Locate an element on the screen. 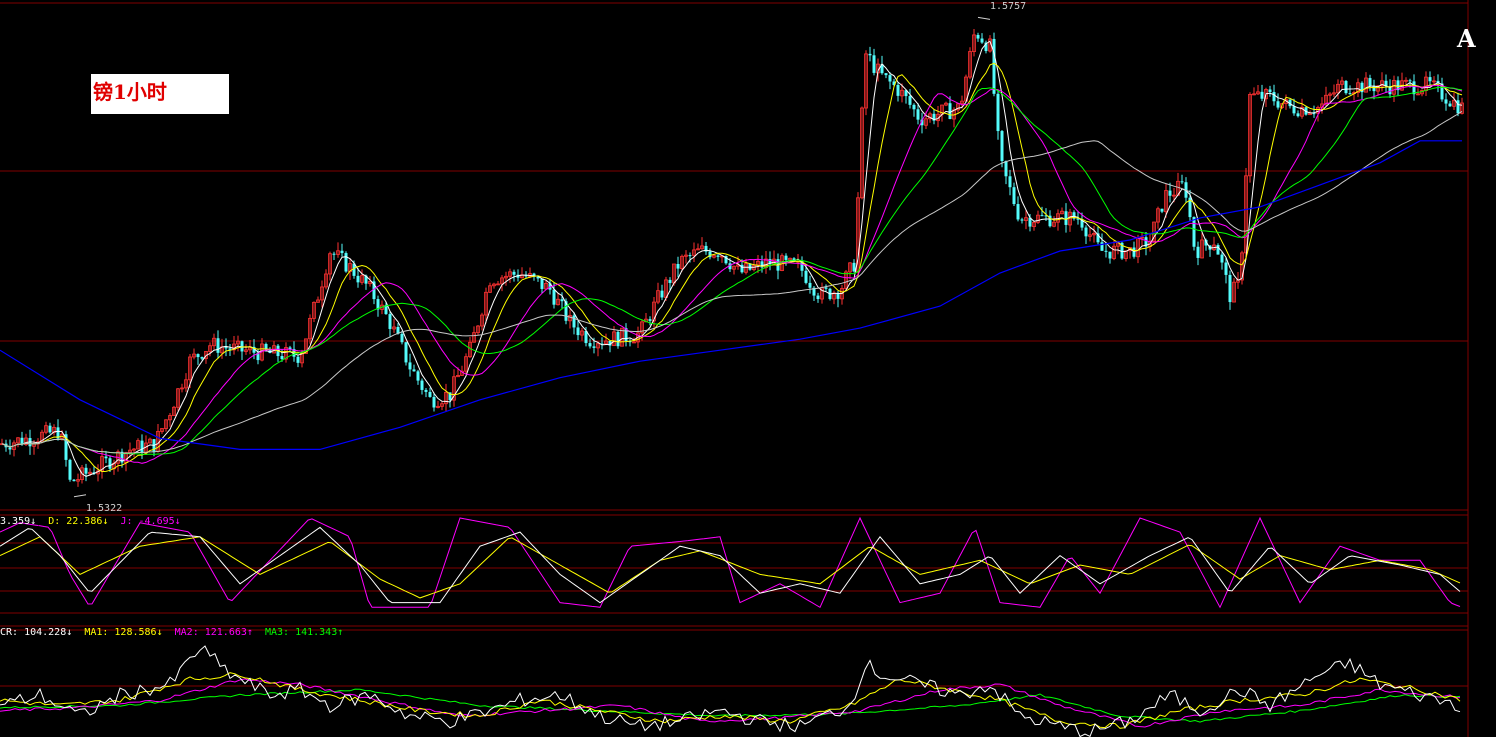  cr-ma2-value: MA2: 121.663↑ is located at coordinates (213, 632).